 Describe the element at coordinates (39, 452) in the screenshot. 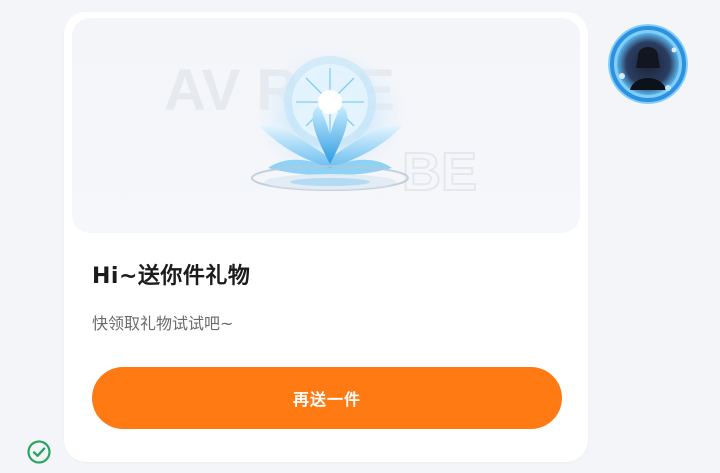

I see `check-circle-icon` at that location.